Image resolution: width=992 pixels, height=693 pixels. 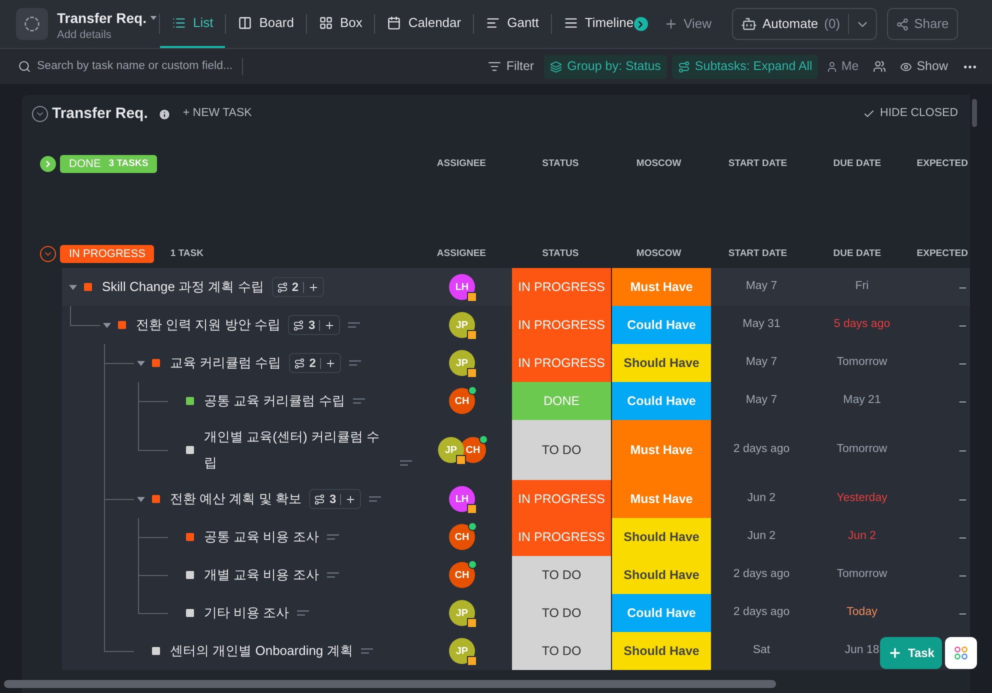 What do you see at coordinates (911, 653) in the screenshot?
I see `add-task-button: Task` at bounding box center [911, 653].